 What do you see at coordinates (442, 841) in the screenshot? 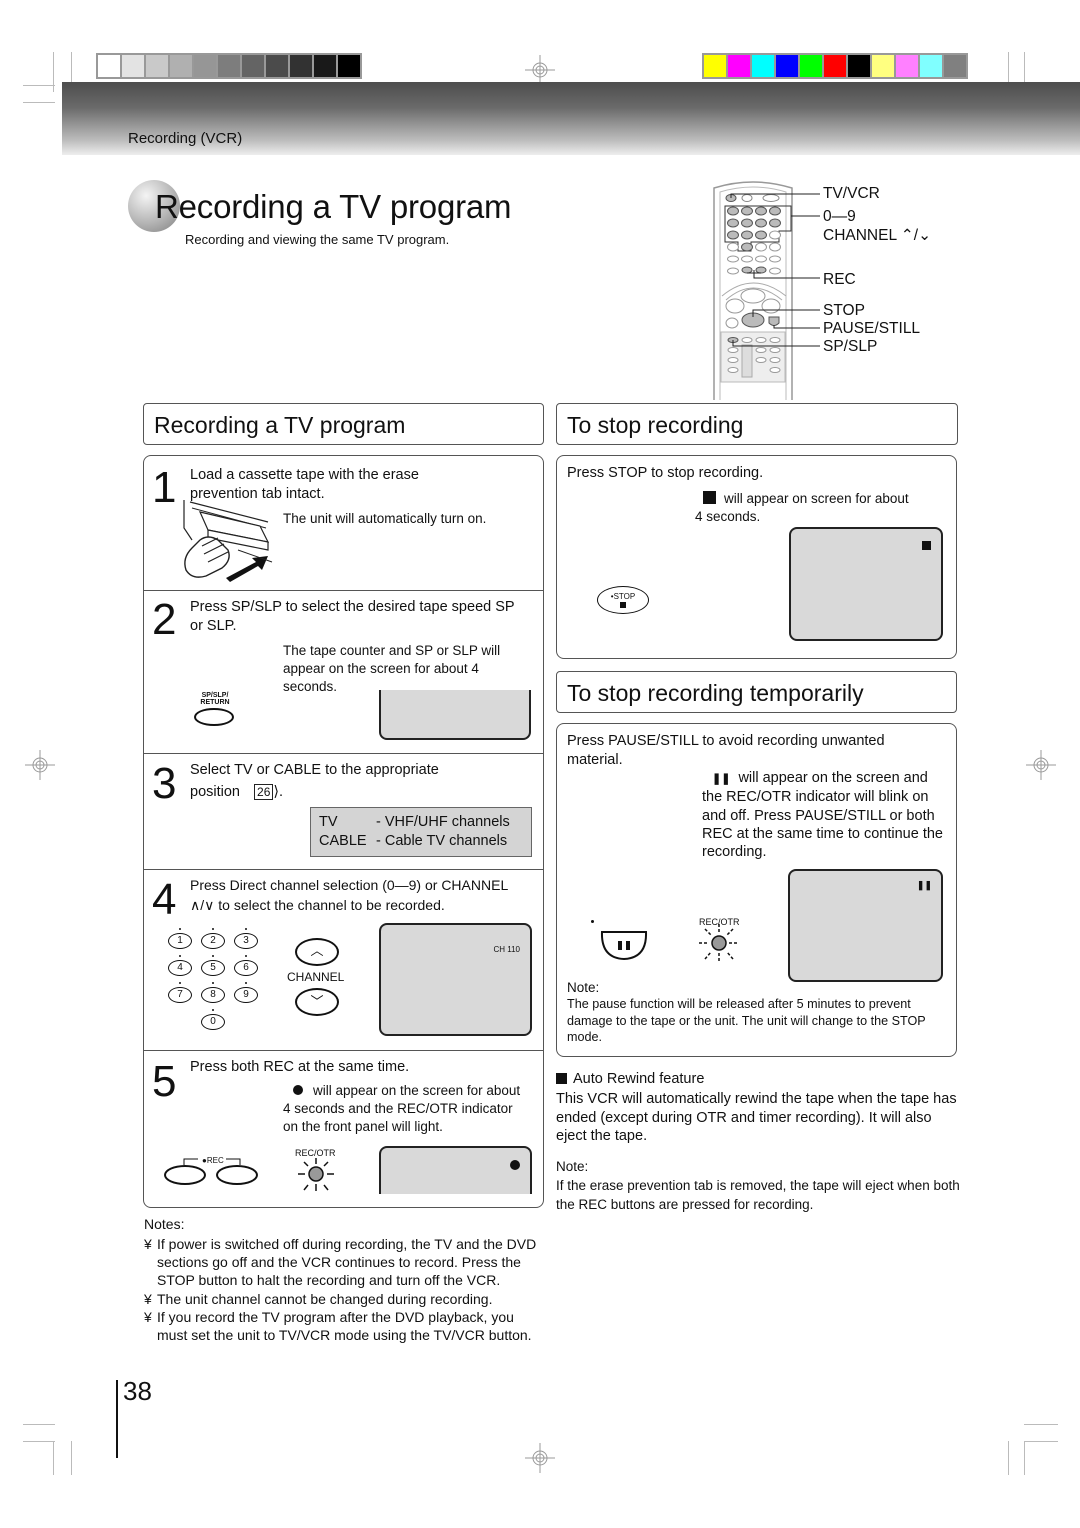
I see `option-desc: - Cable TV channels` at bounding box center [442, 841].